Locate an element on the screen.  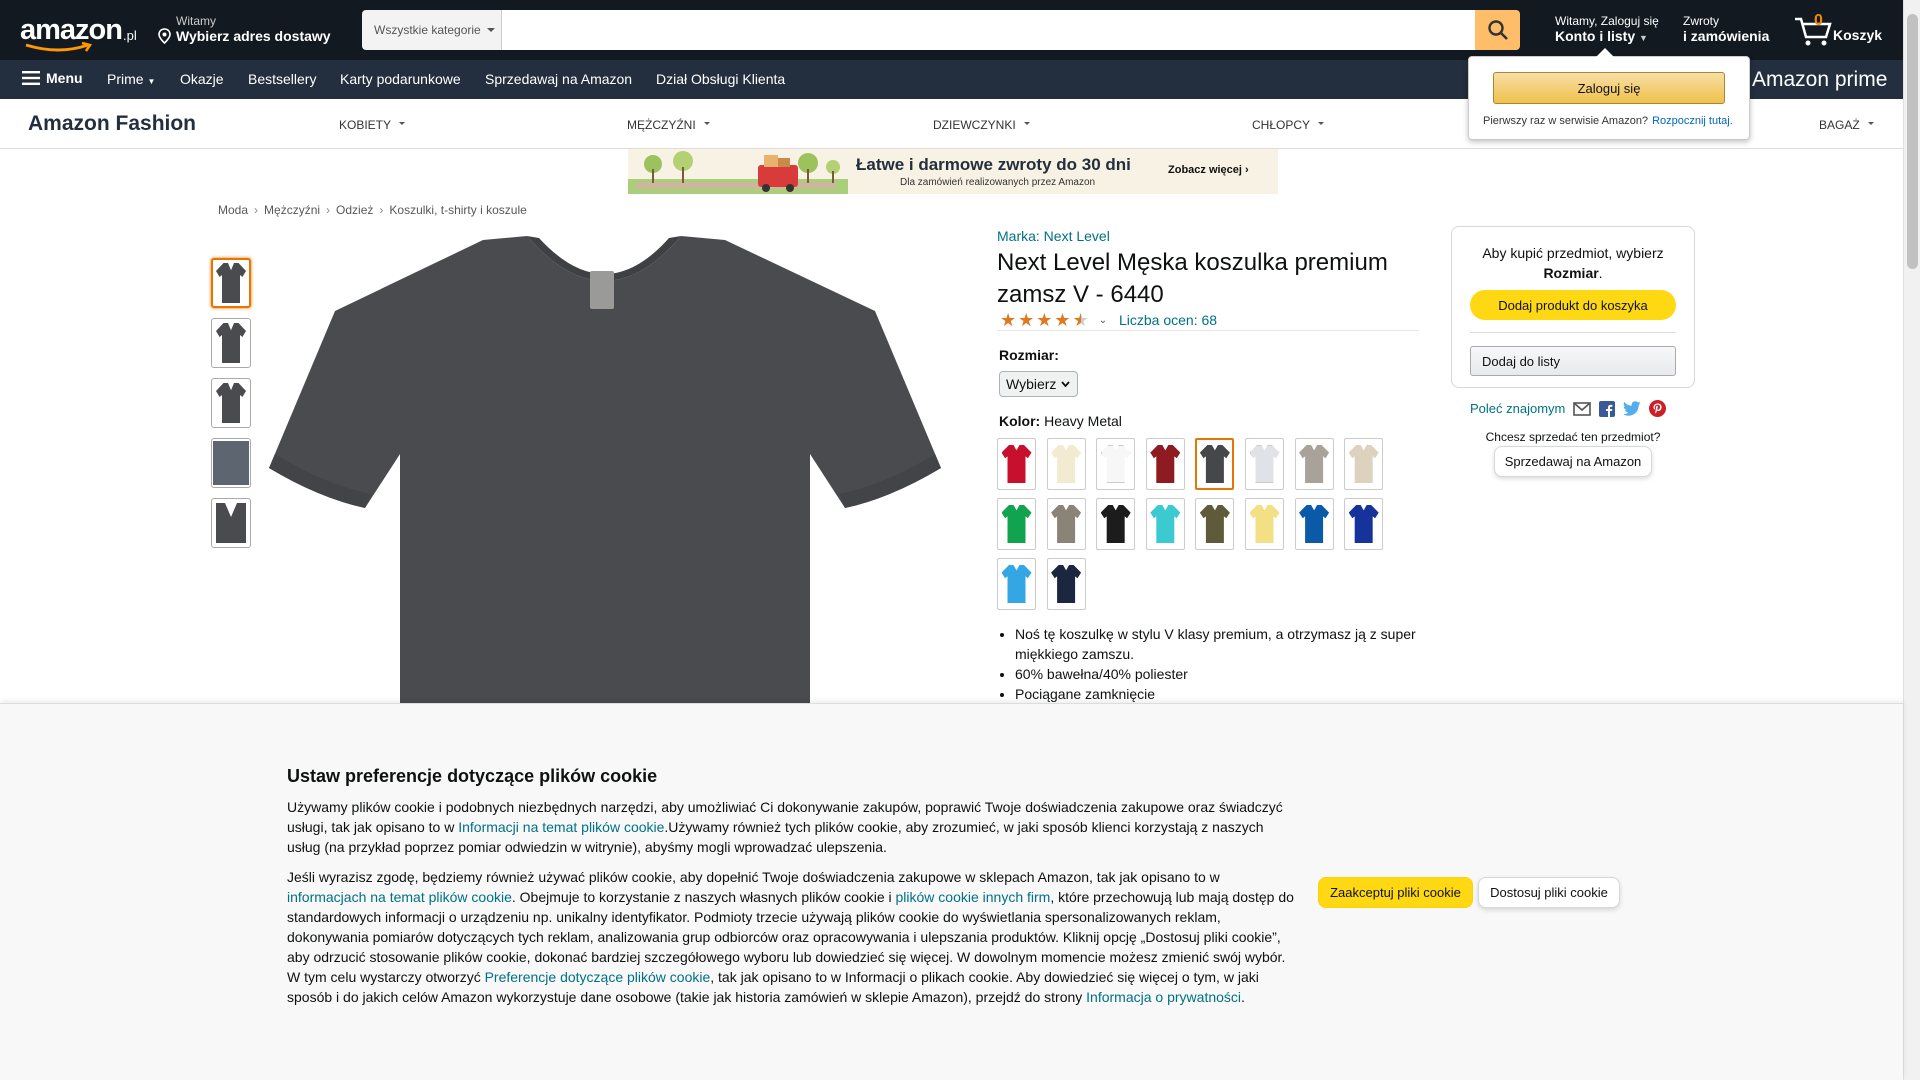
banner-cta: Zobacz więcej › is located at coordinates (1208, 170).